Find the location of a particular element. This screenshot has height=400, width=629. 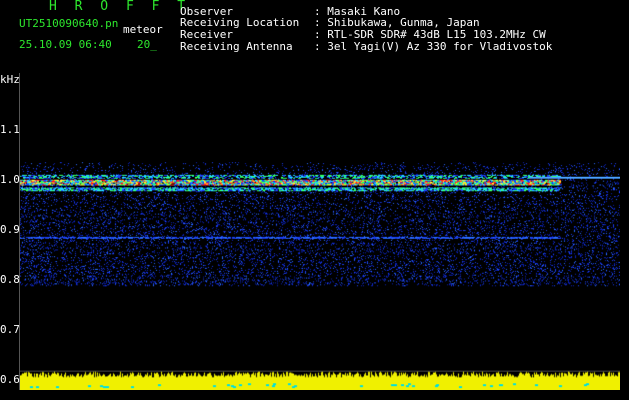

info-label-antenna: Receiving Antenna is located at coordinates (236, 46).